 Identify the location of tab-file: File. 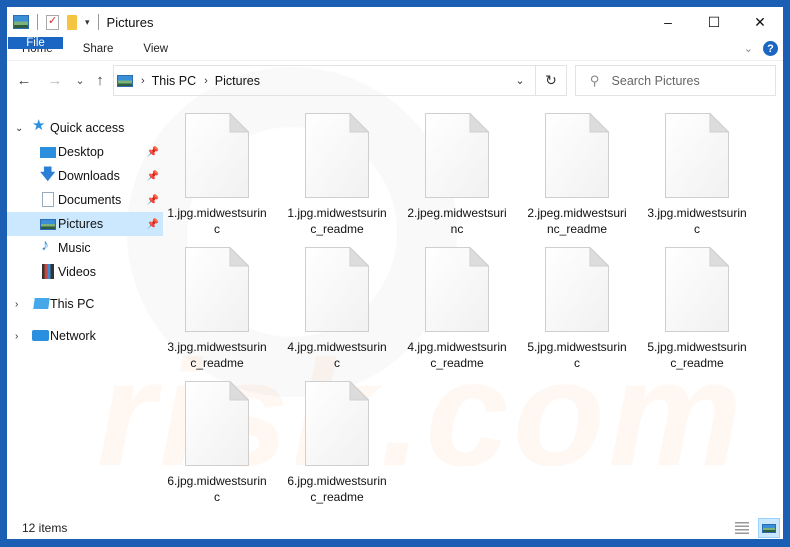
(35, 43).